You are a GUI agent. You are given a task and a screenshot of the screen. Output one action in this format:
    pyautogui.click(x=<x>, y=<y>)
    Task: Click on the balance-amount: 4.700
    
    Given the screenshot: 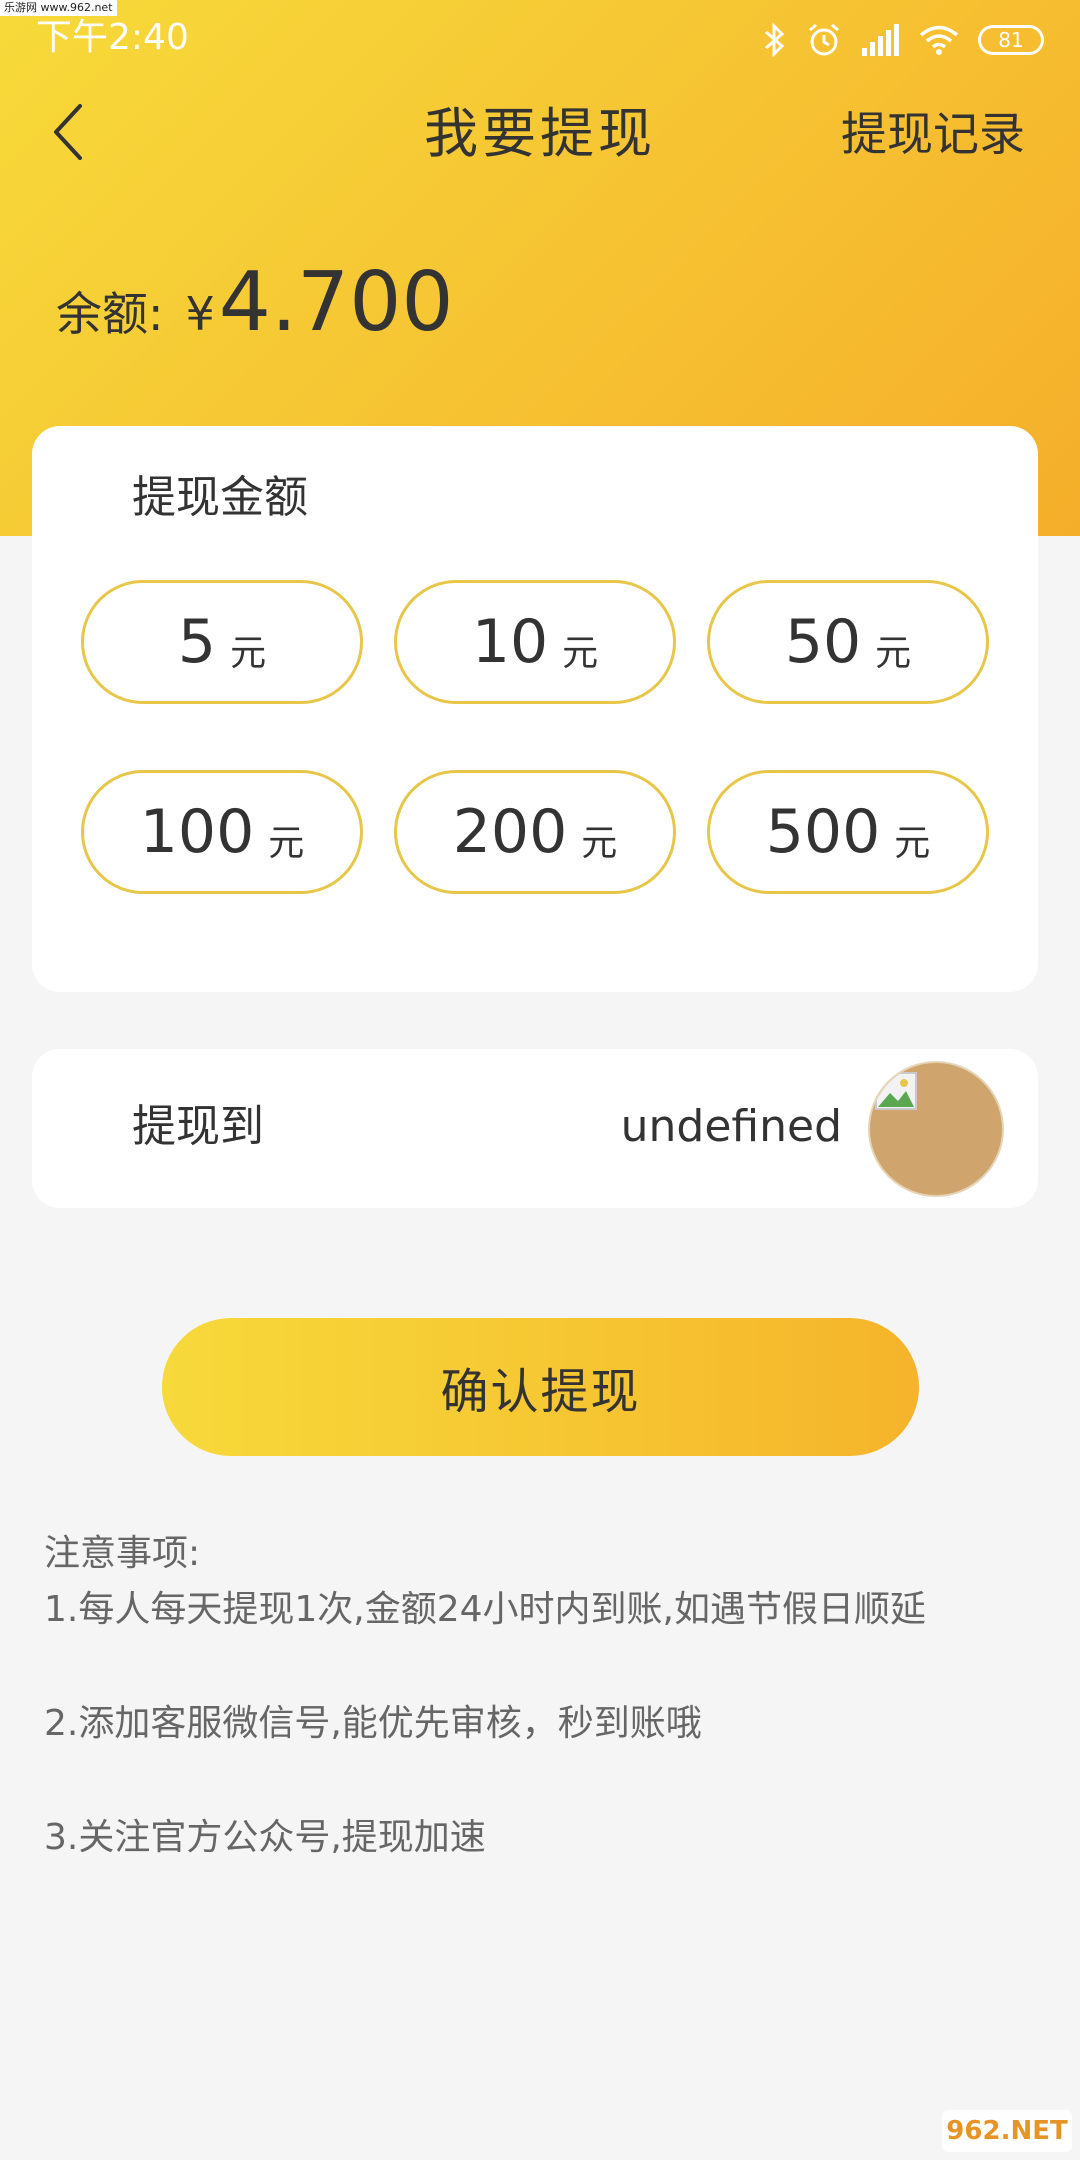 What is the action you would take?
    pyautogui.click(x=336, y=302)
    